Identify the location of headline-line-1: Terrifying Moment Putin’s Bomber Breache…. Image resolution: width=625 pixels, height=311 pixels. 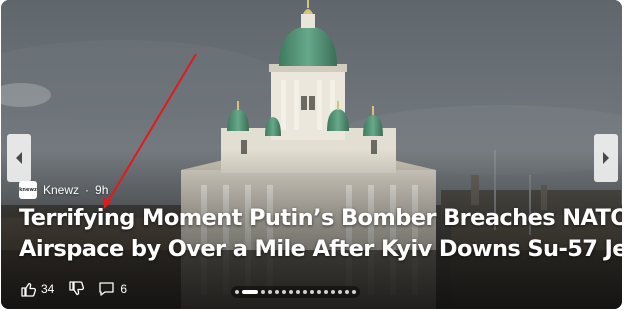
(320, 218).